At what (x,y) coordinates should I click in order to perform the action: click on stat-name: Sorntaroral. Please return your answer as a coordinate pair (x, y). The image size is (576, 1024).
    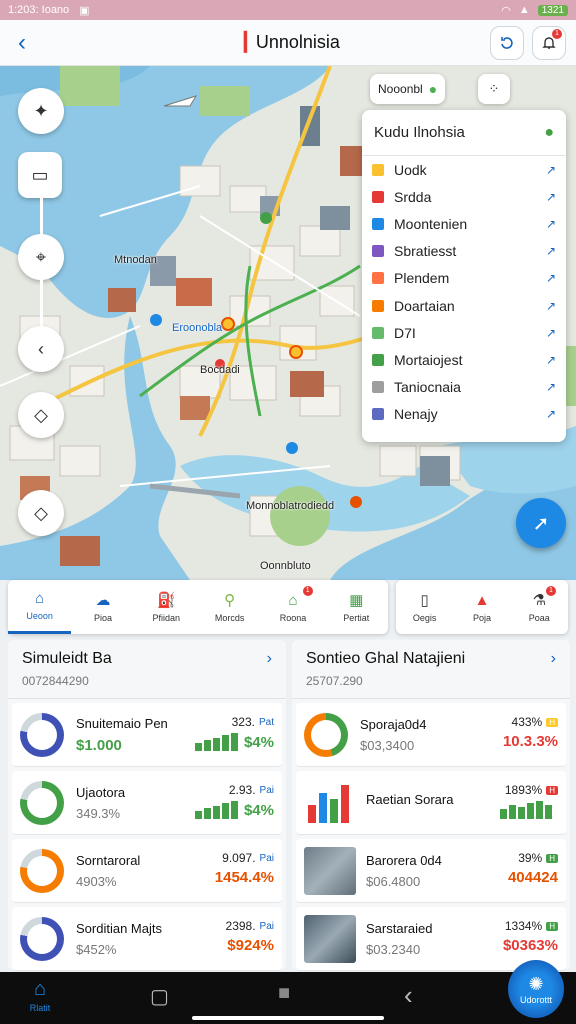
    Looking at the image, I should click on (108, 860).